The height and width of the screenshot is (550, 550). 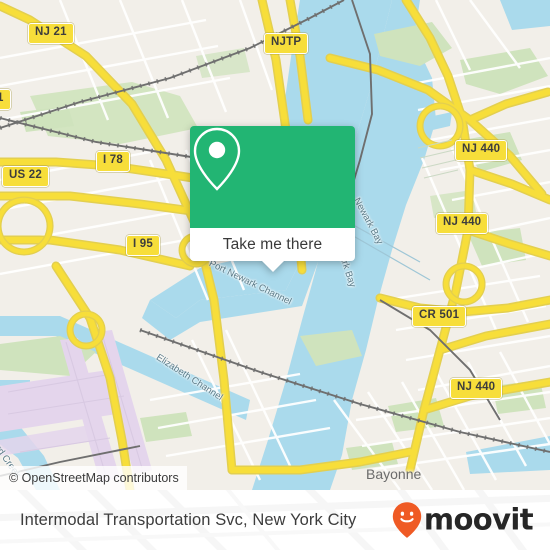 What do you see at coordinates (272, 244) in the screenshot?
I see `take-me-there-label: Take me there` at bounding box center [272, 244].